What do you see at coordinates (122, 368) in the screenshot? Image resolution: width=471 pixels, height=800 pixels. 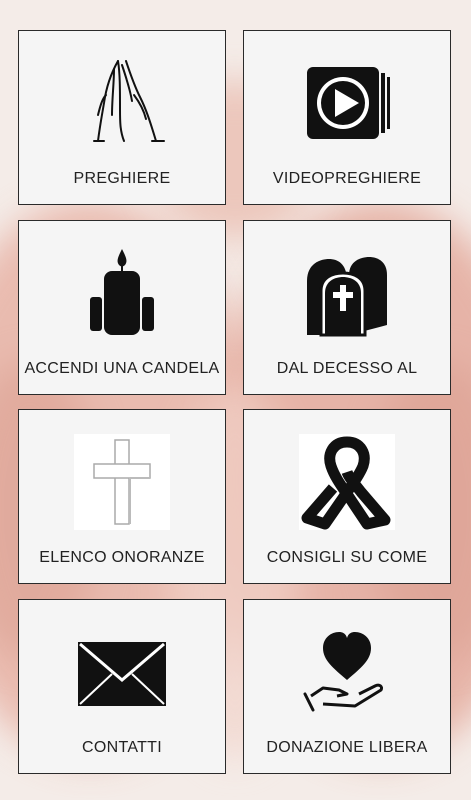 I see `tile-label: ACCENDI UNA CANDELA` at bounding box center [122, 368].